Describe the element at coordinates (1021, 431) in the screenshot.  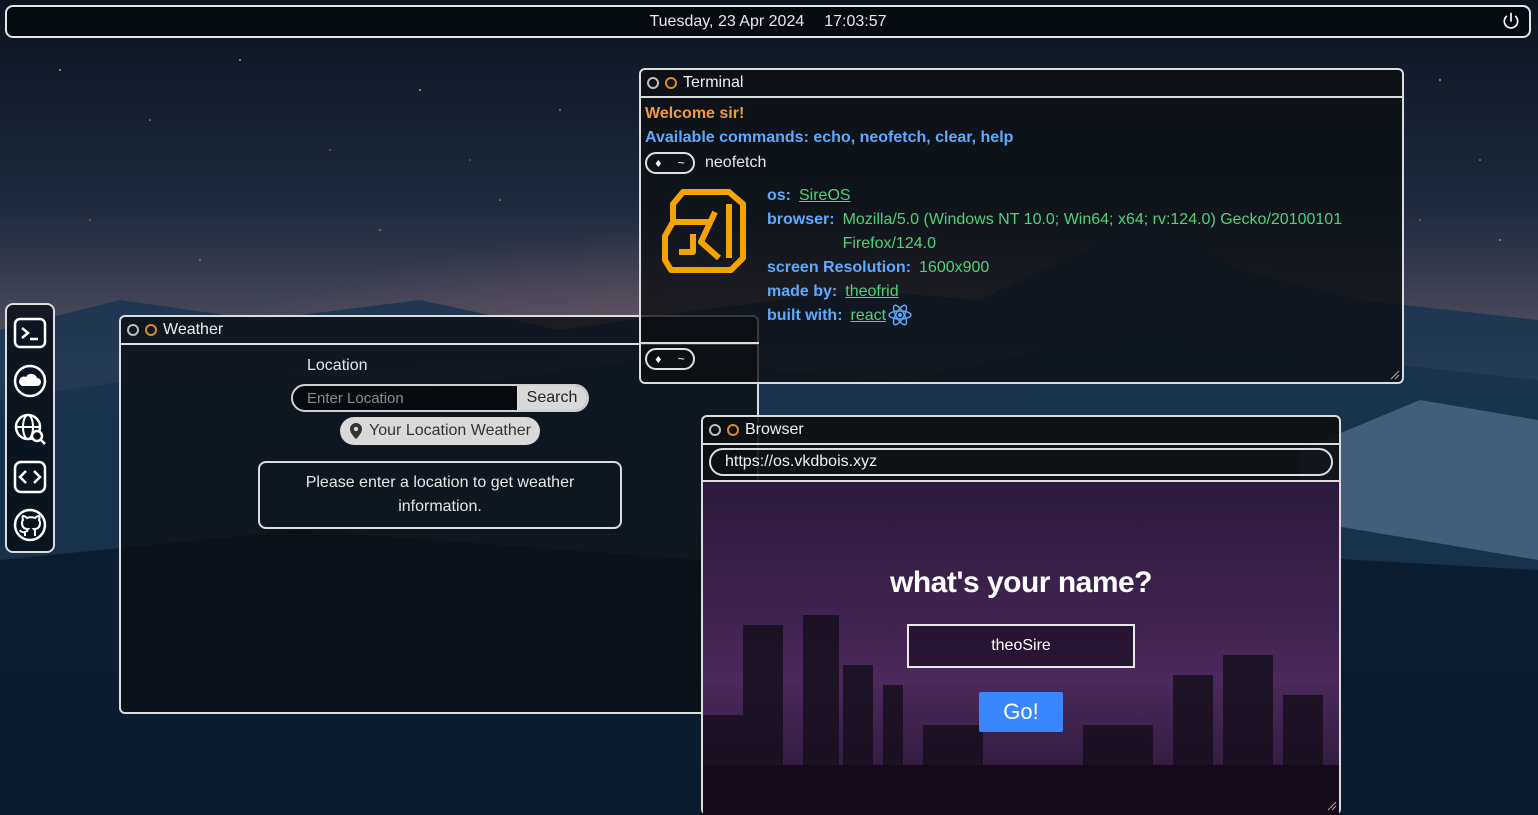
I see `browser-titlebar: Browser` at that location.